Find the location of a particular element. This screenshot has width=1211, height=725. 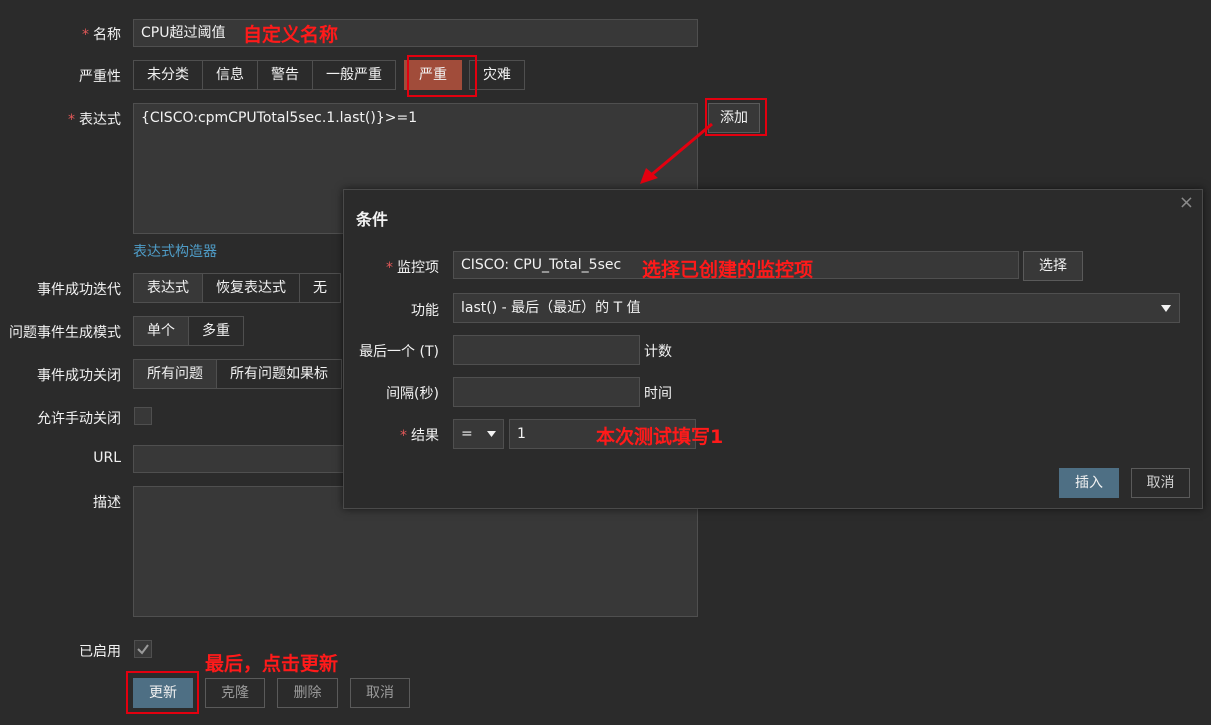

highlight-severity-high is located at coordinates (442, 76).